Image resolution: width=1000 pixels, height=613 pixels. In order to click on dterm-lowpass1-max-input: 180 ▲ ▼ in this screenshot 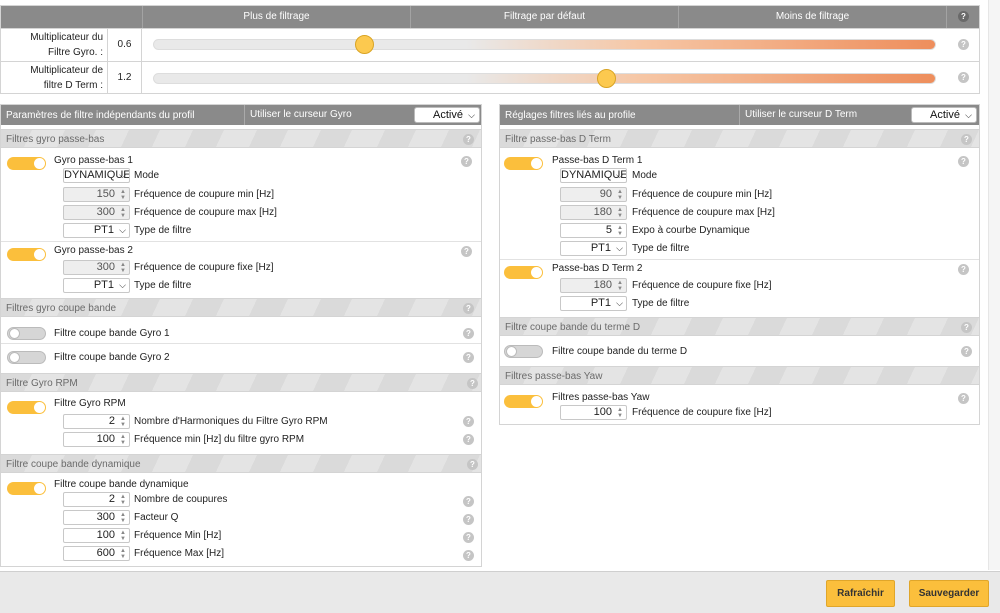, I will do `click(593, 212)`.